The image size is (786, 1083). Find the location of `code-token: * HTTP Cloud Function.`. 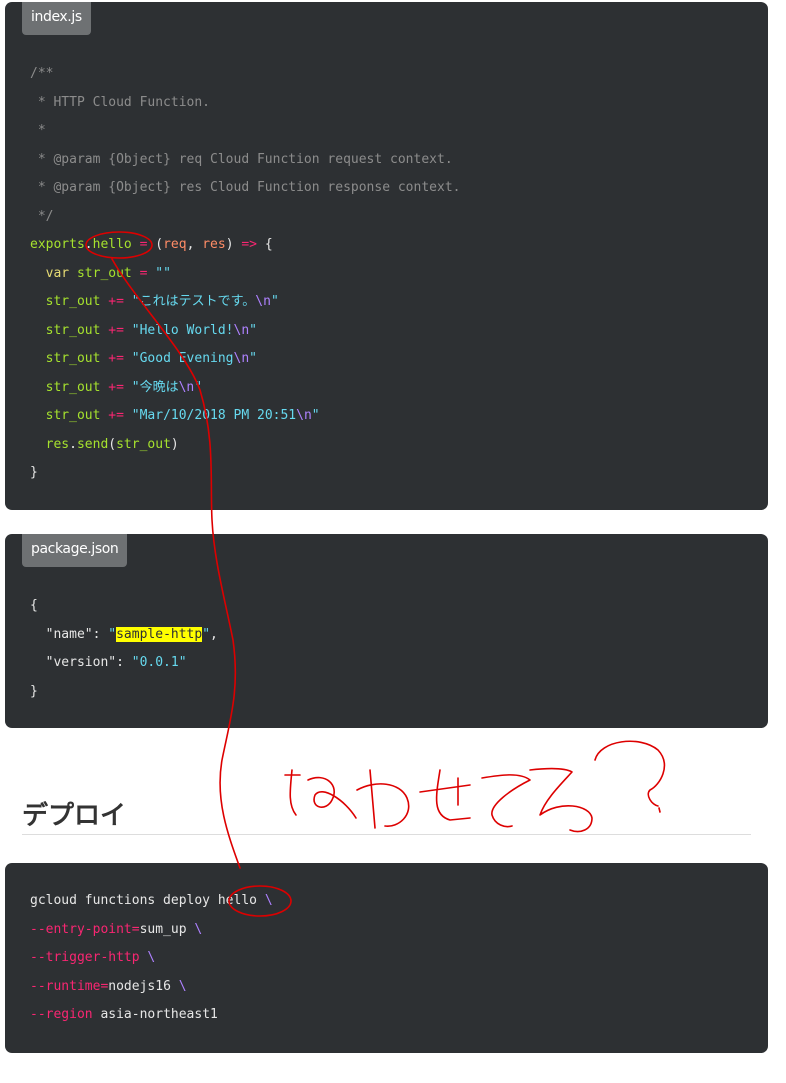

code-token: * HTTP Cloud Function. is located at coordinates (120, 102).